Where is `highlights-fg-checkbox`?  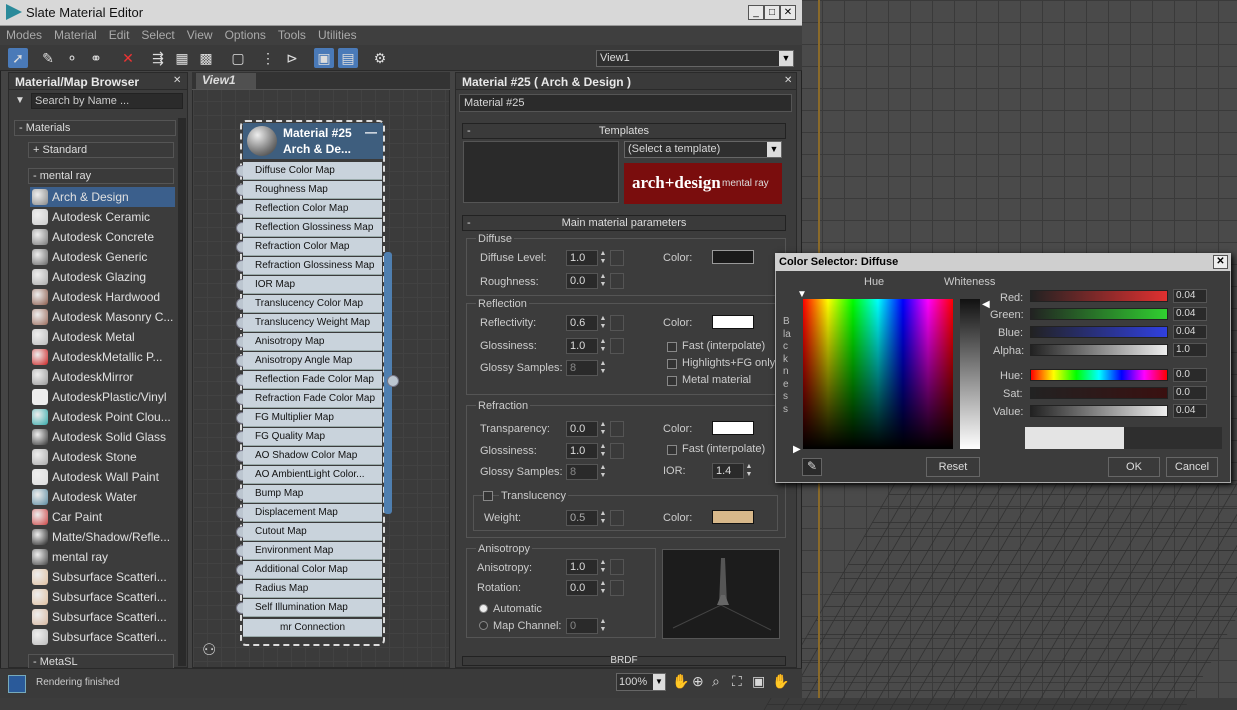
highlights-fg-checkbox is located at coordinates (672, 364).